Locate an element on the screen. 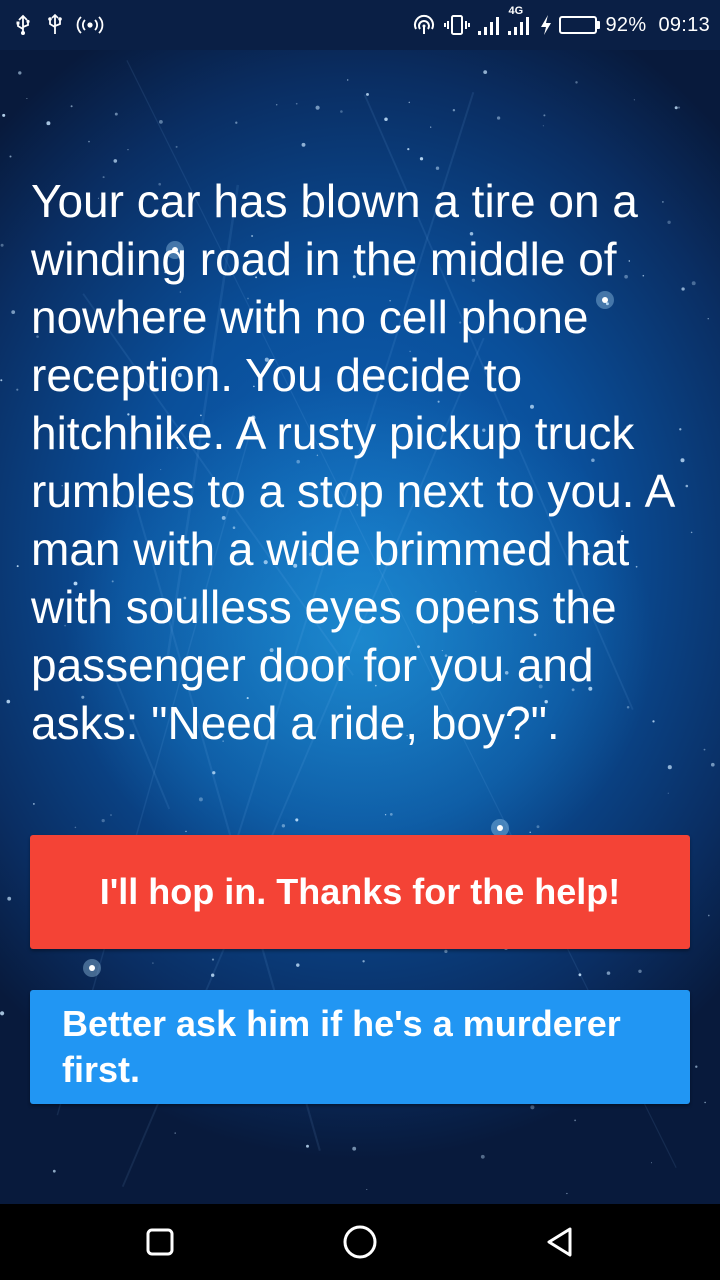 The width and height of the screenshot is (720, 1280). status-bar: 4G 92% 09:13 is located at coordinates (360, 25).